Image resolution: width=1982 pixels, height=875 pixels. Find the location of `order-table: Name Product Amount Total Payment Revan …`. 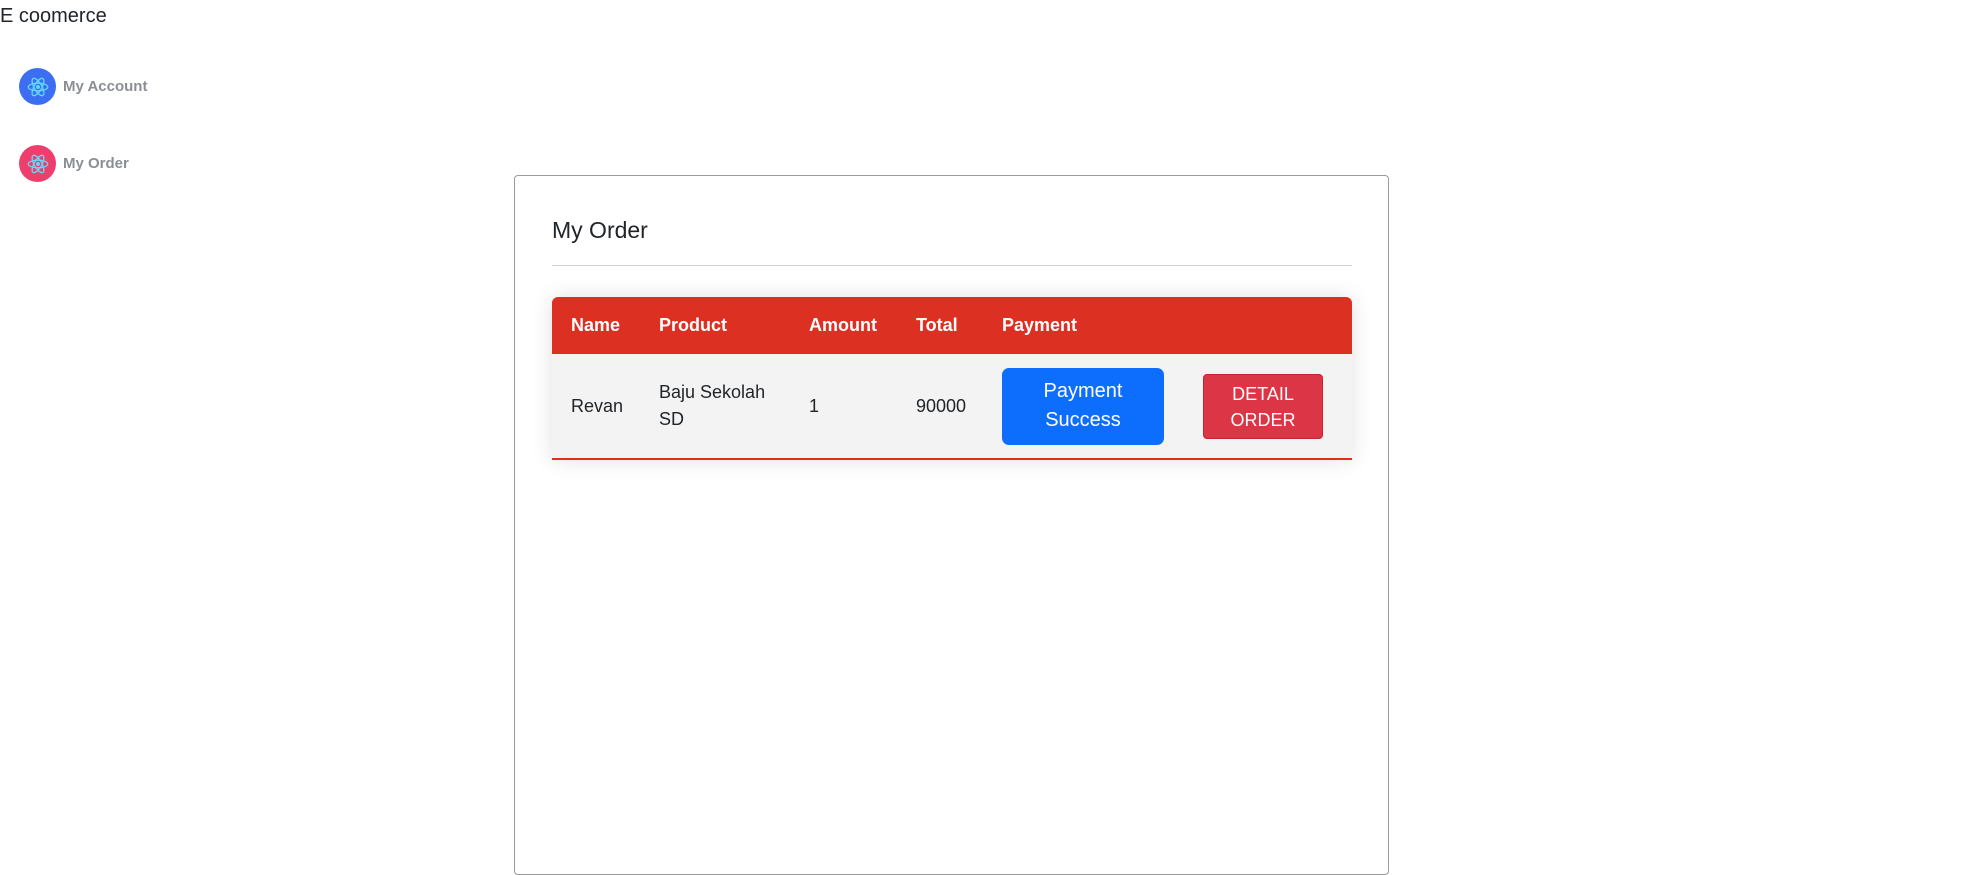

order-table: Name Product Amount Total Payment Revan … is located at coordinates (952, 377).